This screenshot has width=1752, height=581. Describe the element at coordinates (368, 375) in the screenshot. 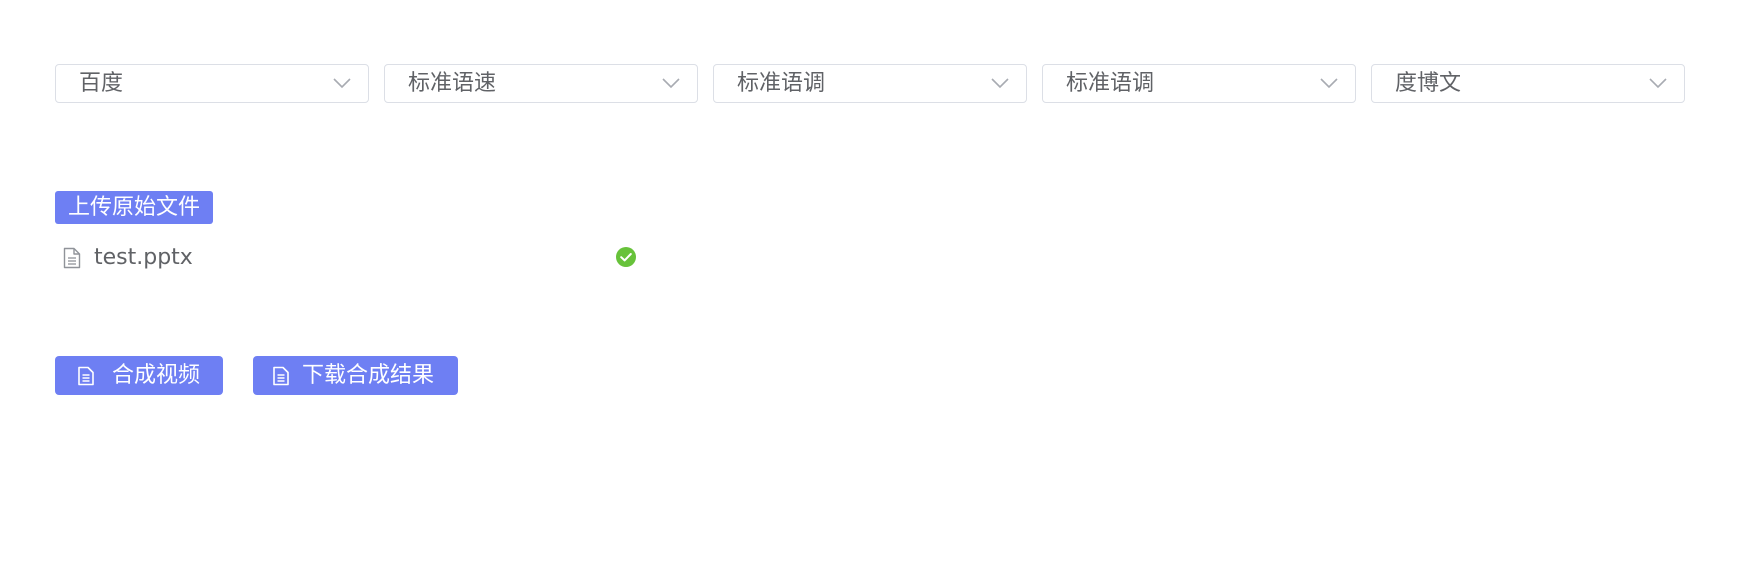

I see `download-result-label: 下载合成结果` at that location.